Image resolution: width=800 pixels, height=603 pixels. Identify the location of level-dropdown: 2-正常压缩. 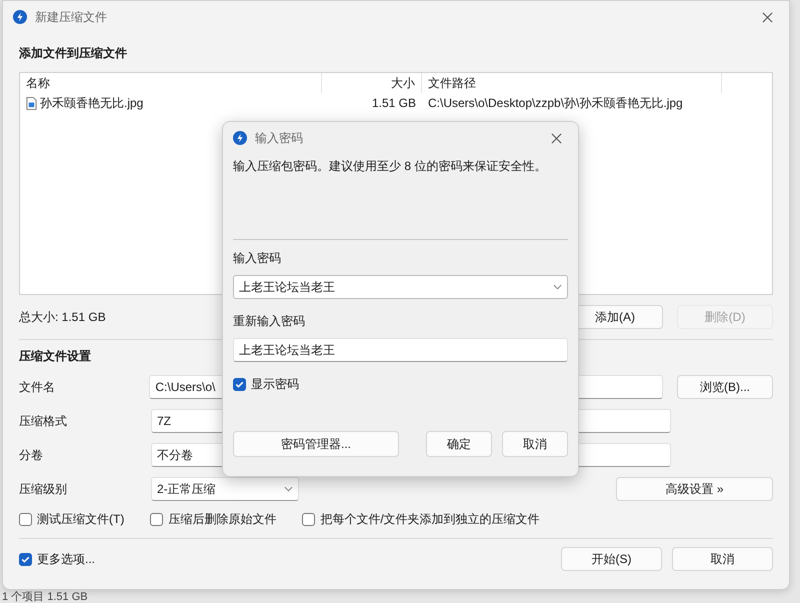
(225, 489).